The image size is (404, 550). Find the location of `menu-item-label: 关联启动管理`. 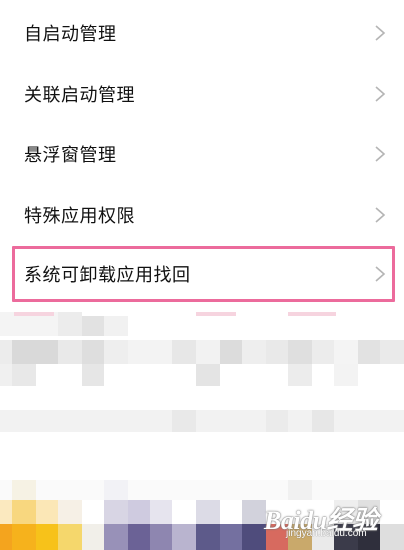

menu-item-label: 关联启动管理 is located at coordinates (79, 95).